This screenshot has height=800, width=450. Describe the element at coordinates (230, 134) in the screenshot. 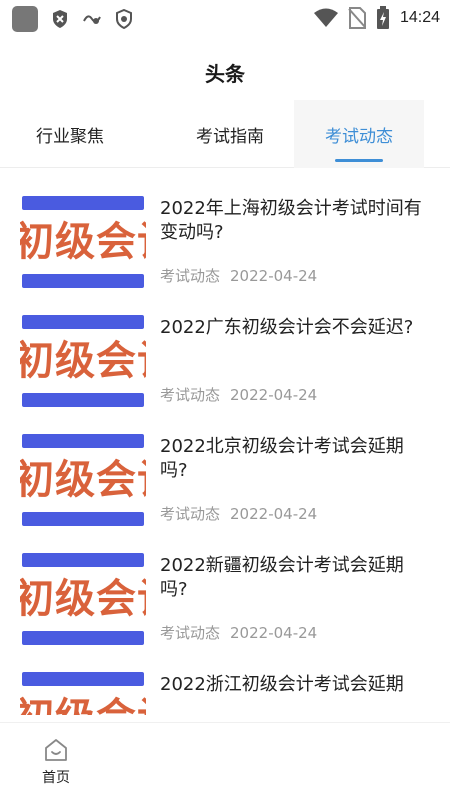

I see `tab-exam-guide: 考试指南` at that location.